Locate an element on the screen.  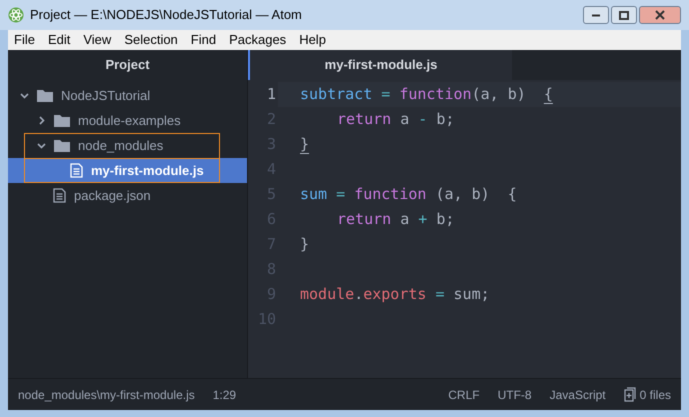
code-line: sum = function (a, b) { is located at coordinates (408, 195).